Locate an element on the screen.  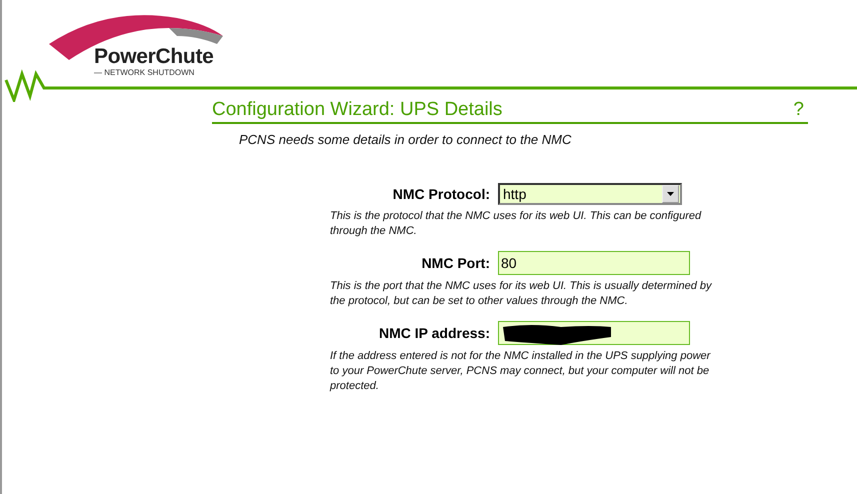
logo-wordmark: PowerChute is located at coordinates (154, 57).